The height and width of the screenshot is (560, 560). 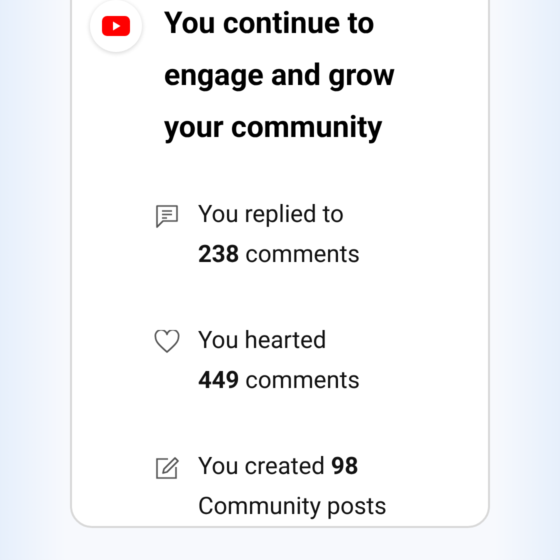 What do you see at coordinates (279, 360) in the screenshot?
I see `stat-text: You hearted 449 comments` at bounding box center [279, 360].